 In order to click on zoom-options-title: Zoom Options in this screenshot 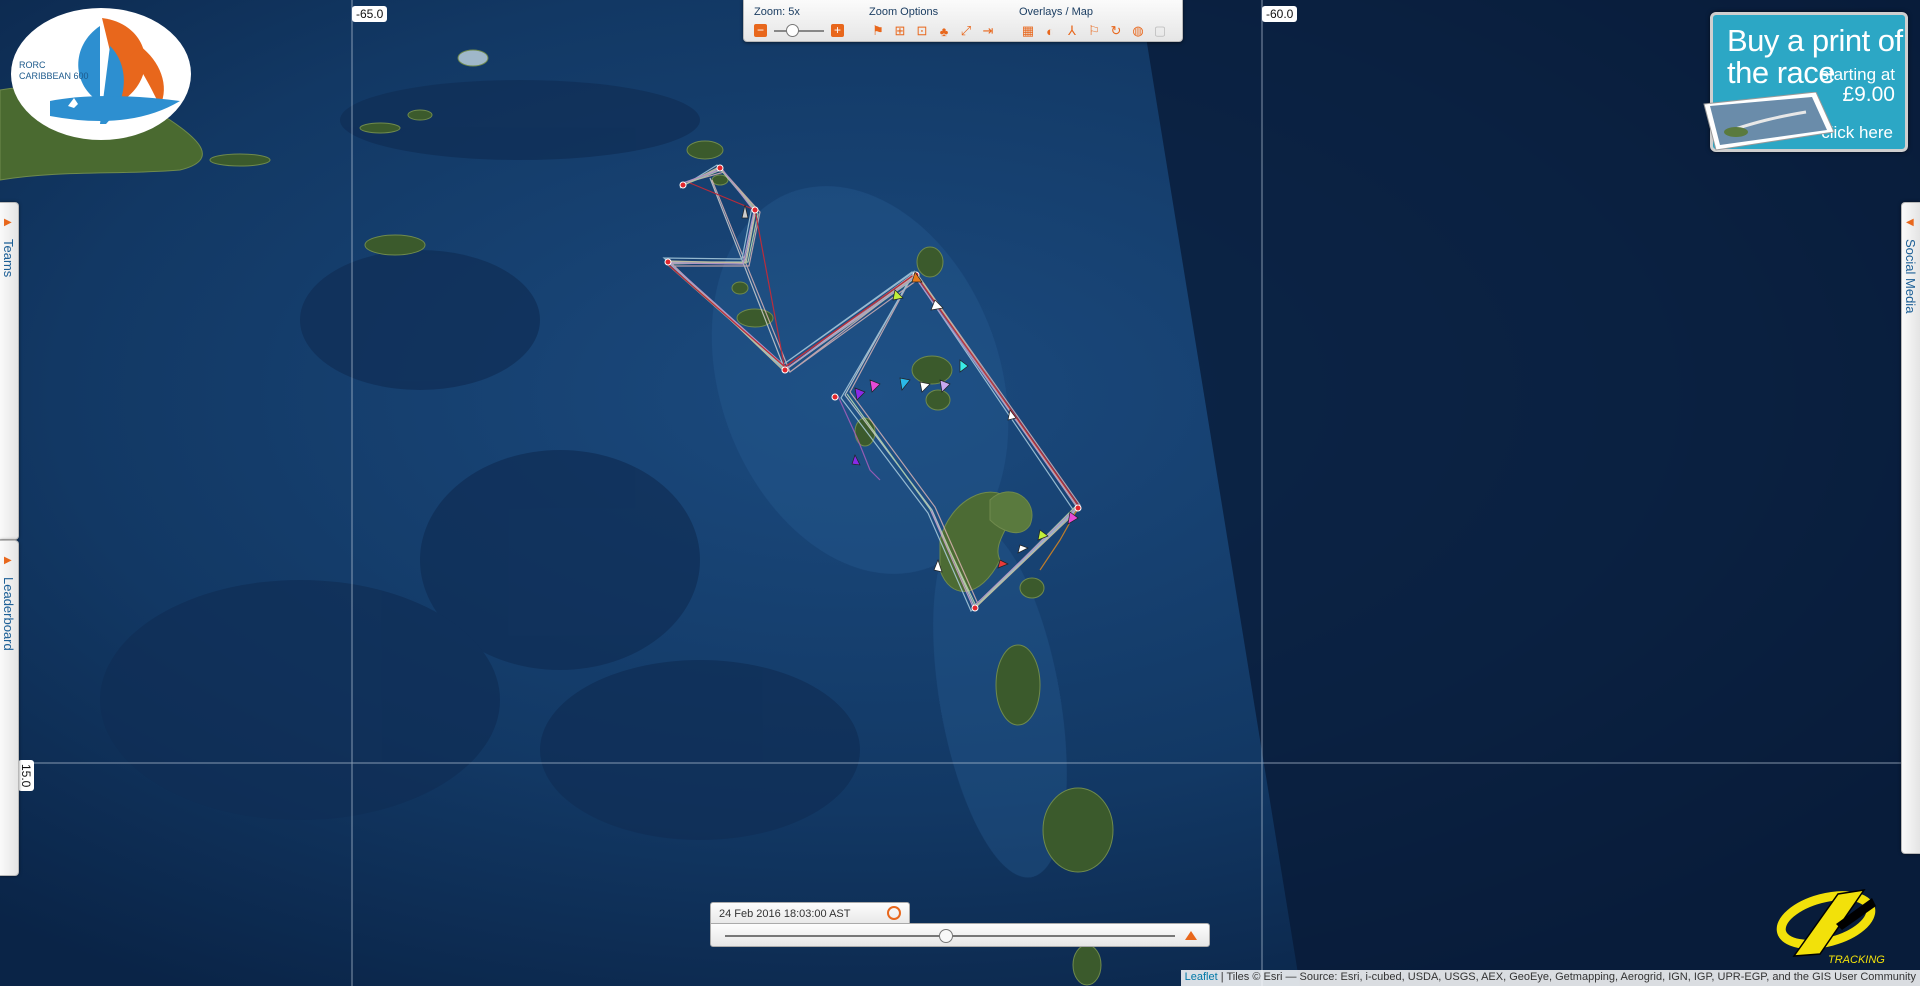, I will do `click(904, 12)`.